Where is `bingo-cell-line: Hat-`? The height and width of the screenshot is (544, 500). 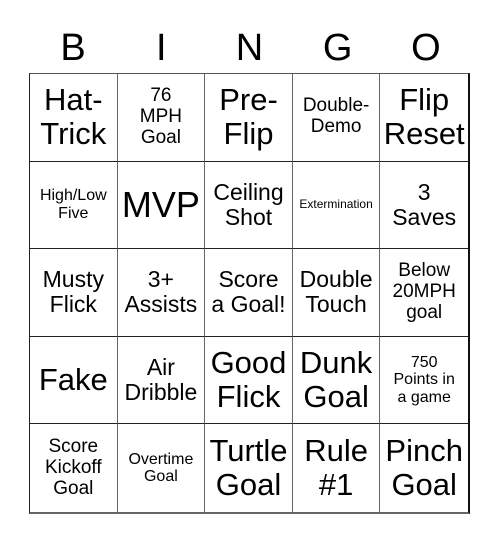 bingo-cell-line: Hat- is located at coordinates (73, 100).